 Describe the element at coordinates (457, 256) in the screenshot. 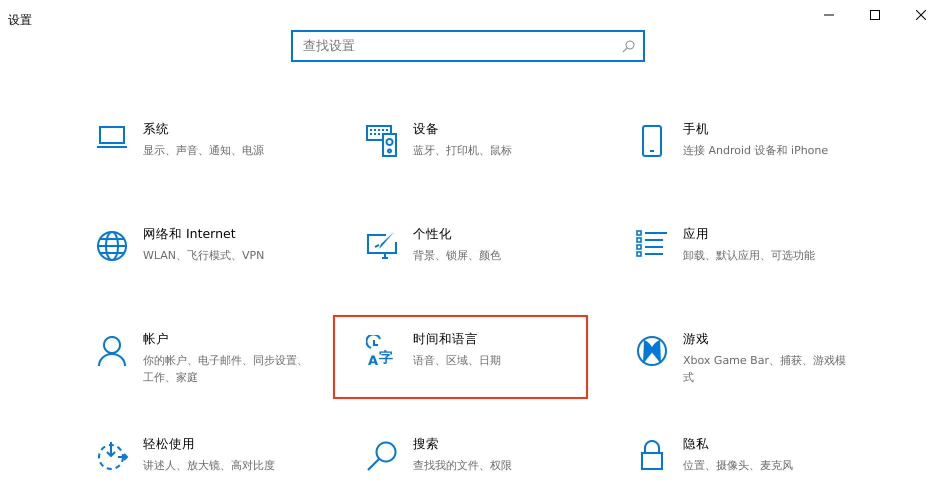

I see `category-description: 背景、锁屏、颜色` at that location.